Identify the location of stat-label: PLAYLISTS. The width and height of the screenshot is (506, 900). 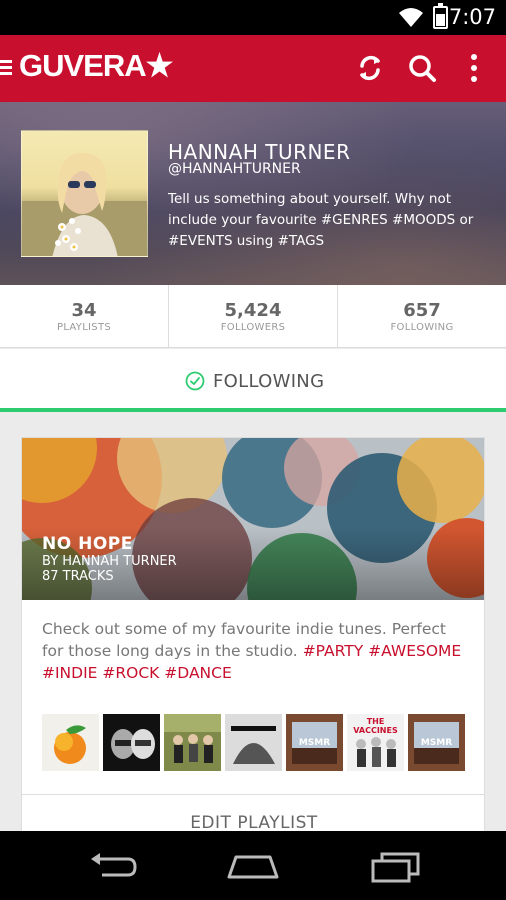
(84, 327).